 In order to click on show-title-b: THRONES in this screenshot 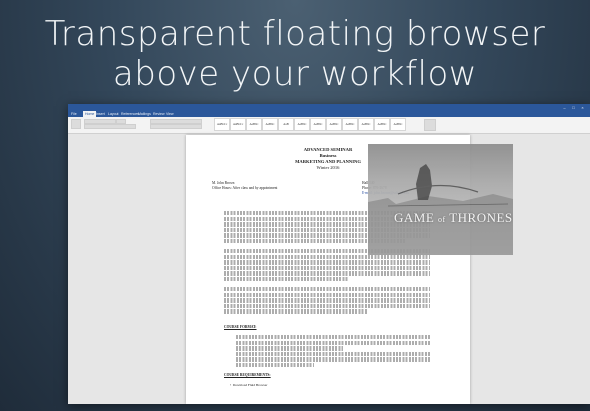, I will do `click(481, 217)`.